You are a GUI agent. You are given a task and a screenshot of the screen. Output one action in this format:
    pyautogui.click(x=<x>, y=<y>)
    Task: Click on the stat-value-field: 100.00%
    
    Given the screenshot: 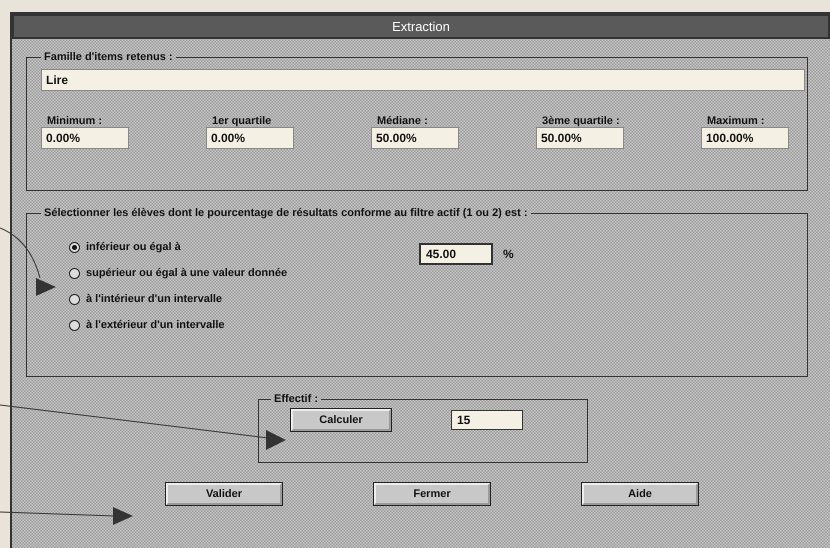 What is the action you would take?
    pyautogui.click(x=745, y=138)
    